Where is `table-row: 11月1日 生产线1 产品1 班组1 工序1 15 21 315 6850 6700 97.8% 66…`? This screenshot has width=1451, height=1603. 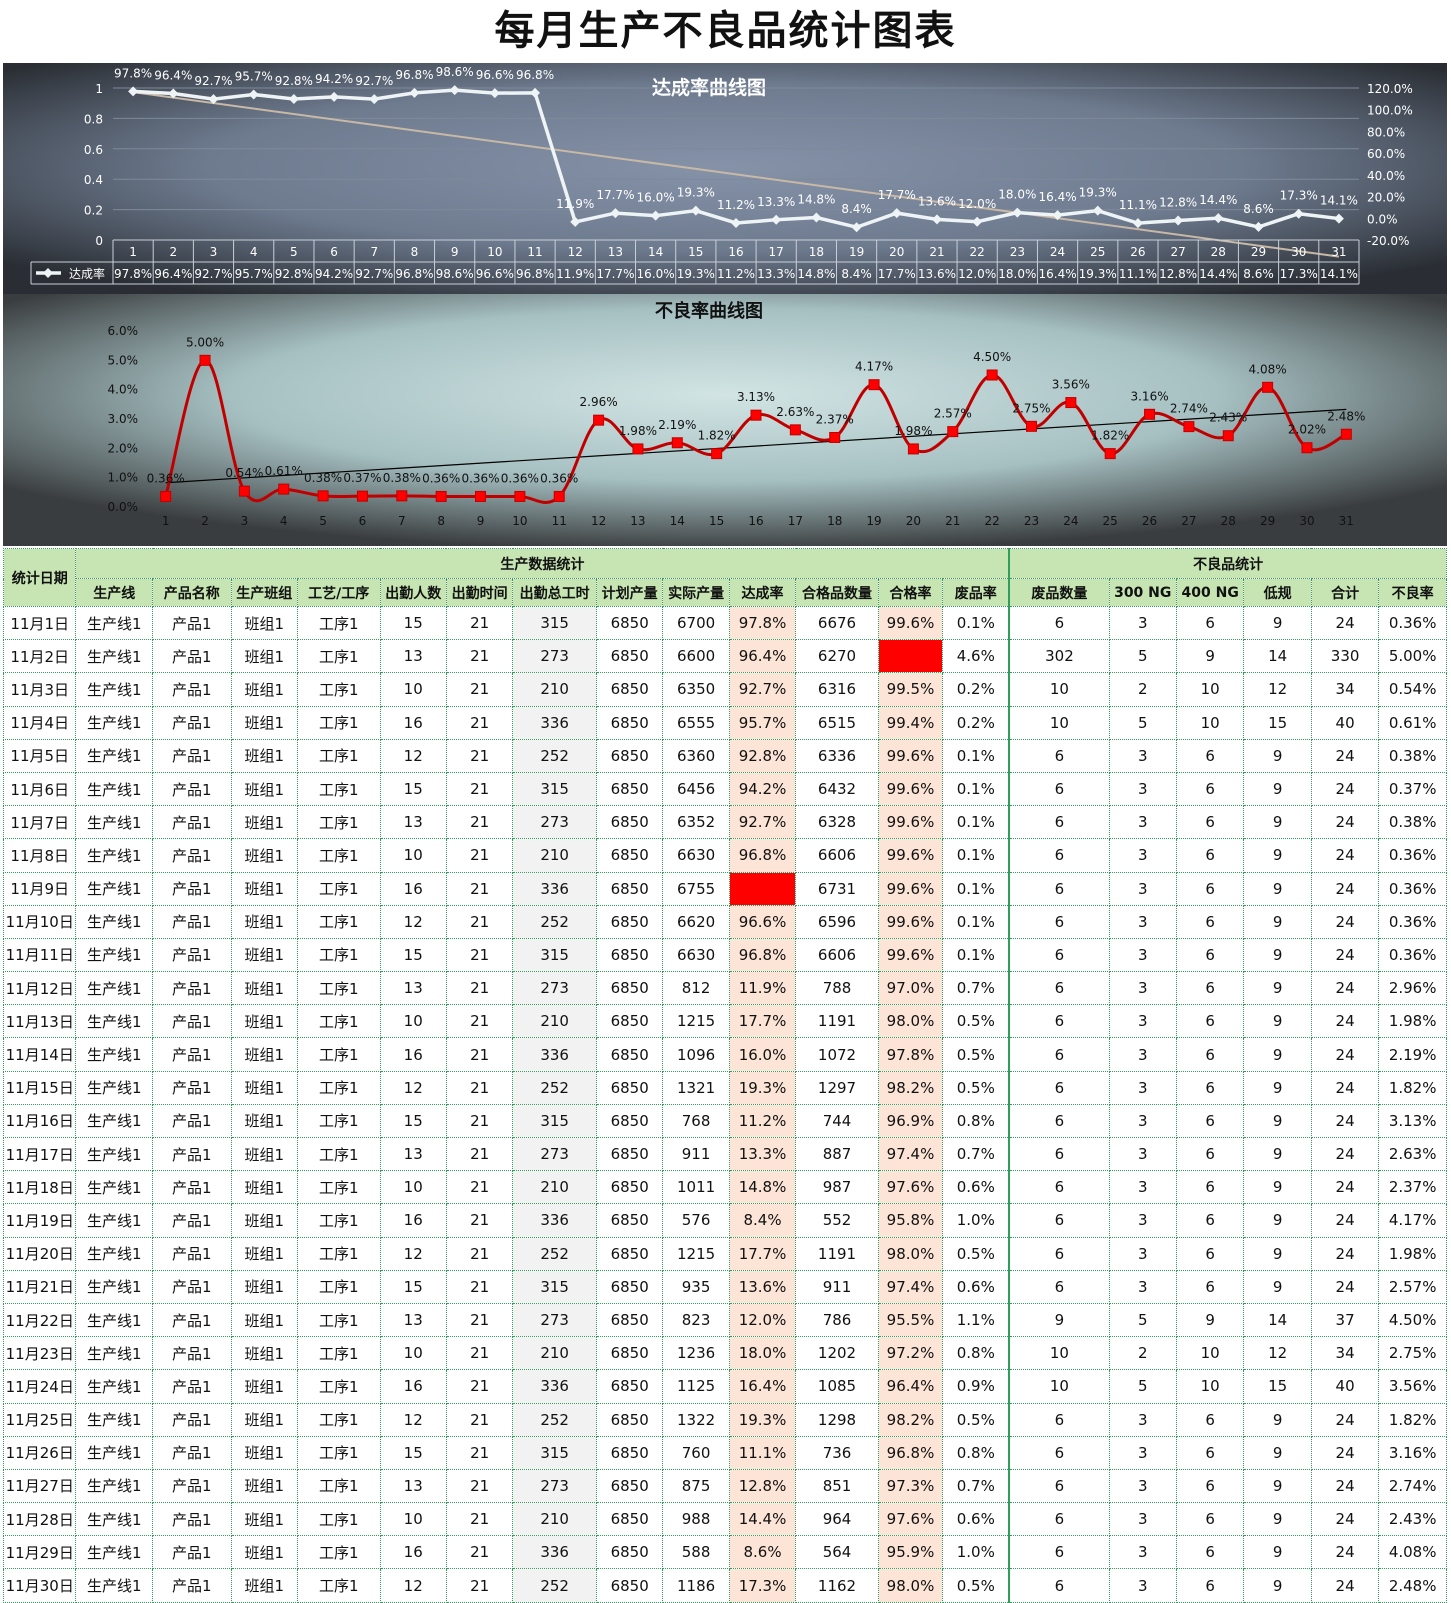 table-row: 11月1日 生产线1 产品1 班组1 工序1 15 21 315 6850 6700 97.8% 66… is located at coordinates (724, 623).